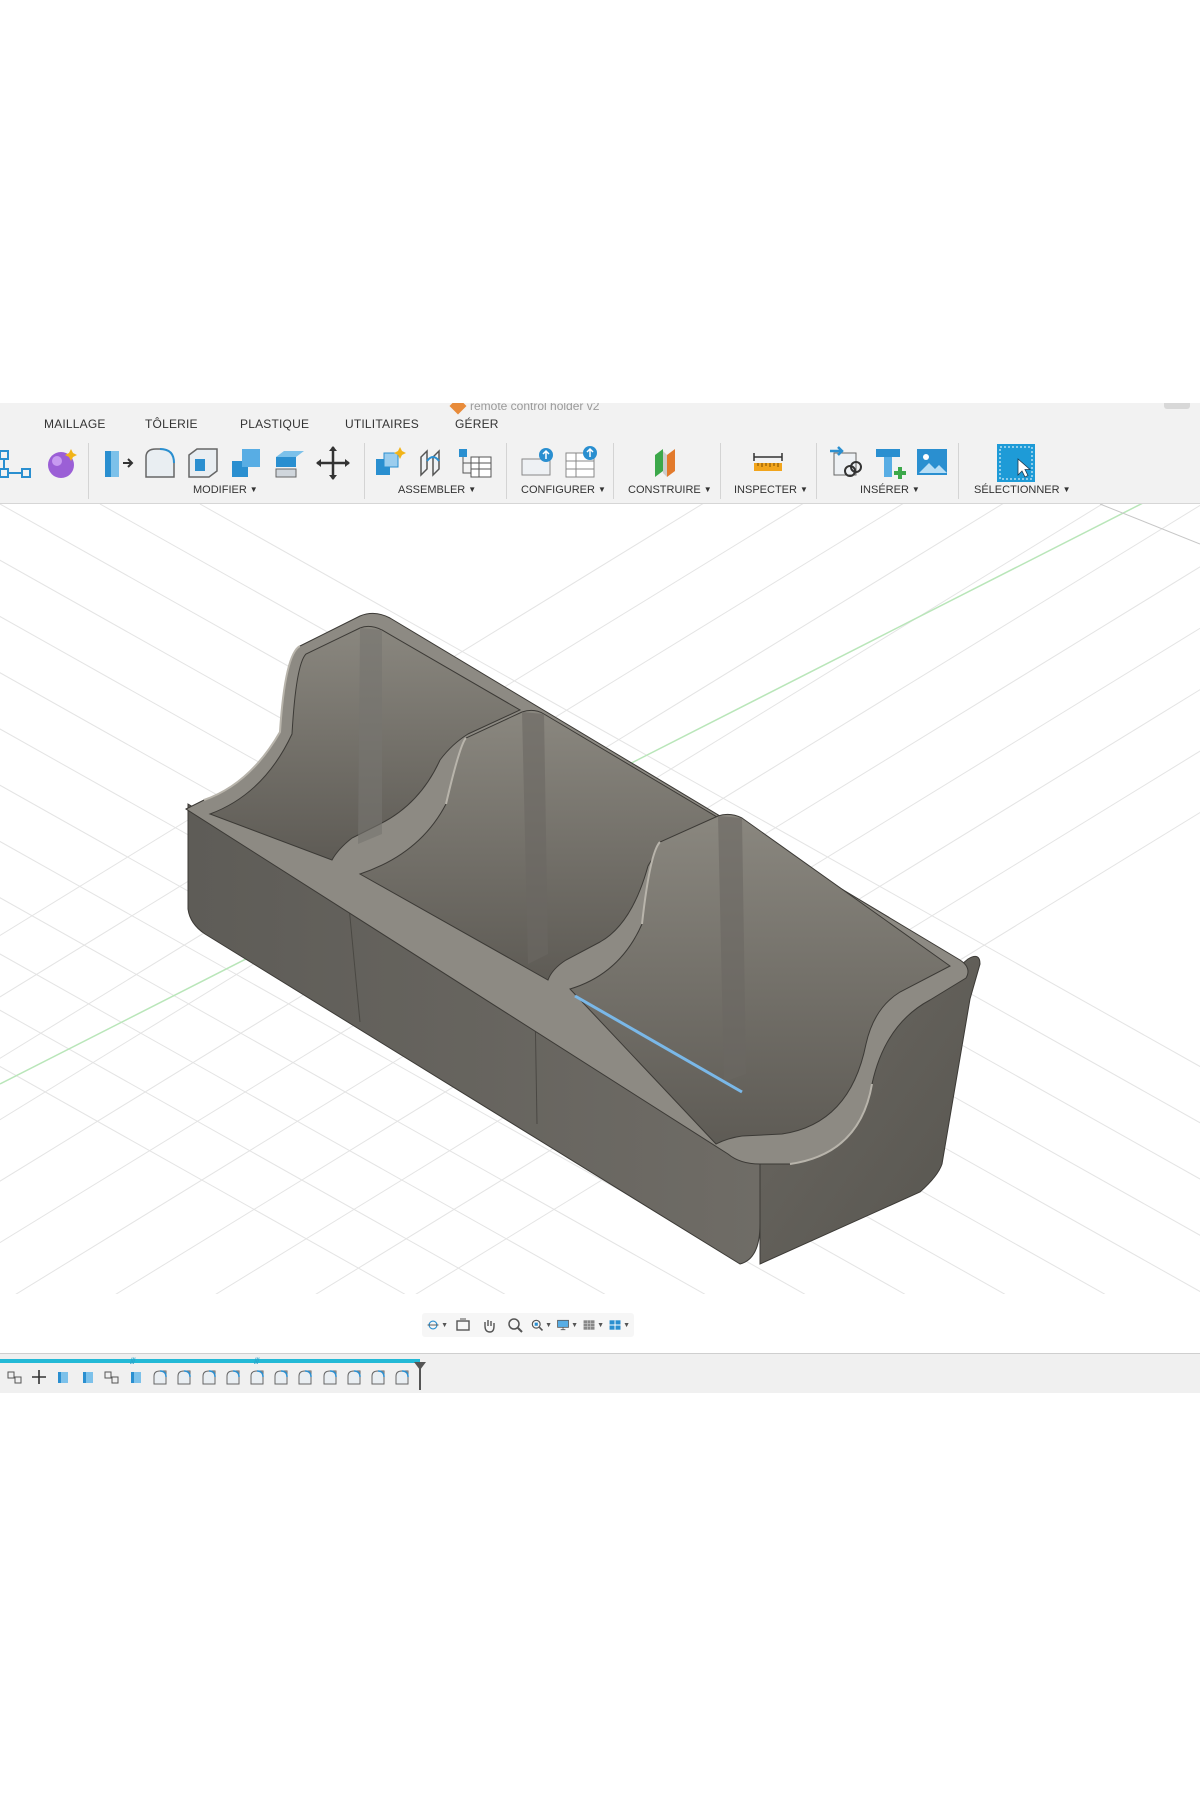  Describe the element at coordinates (475, 463) in the screenshot. I see `bill-of-materials-icon` at that location.